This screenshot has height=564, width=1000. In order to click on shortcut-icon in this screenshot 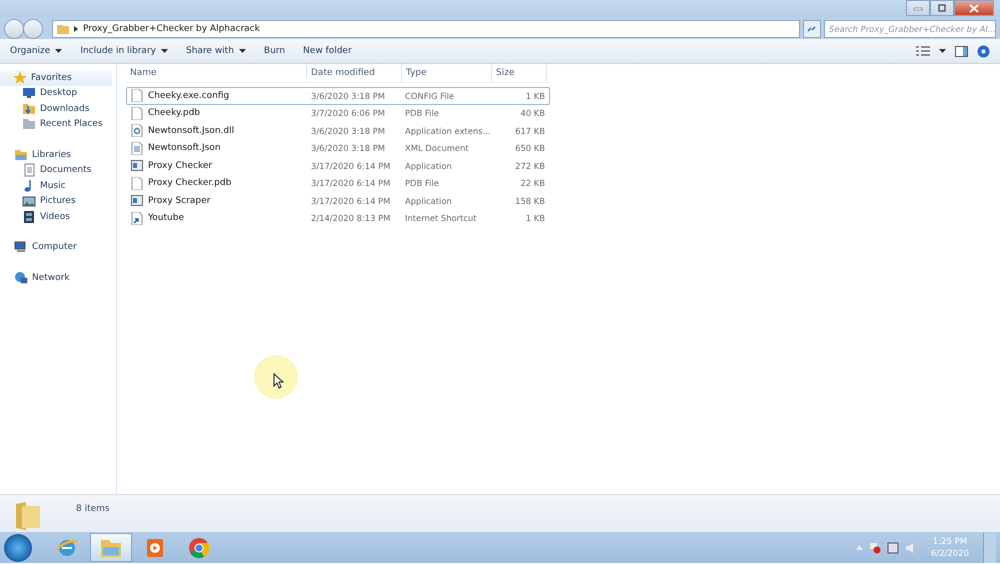, I will do `click(137, 218)`.